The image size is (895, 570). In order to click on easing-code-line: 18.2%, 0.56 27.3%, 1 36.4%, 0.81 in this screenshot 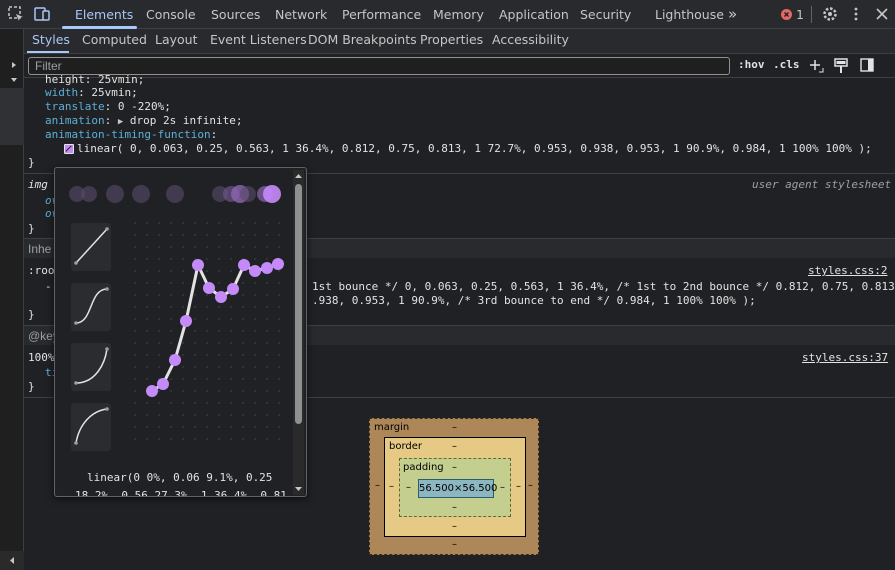, I will do `click(181, 492)`.